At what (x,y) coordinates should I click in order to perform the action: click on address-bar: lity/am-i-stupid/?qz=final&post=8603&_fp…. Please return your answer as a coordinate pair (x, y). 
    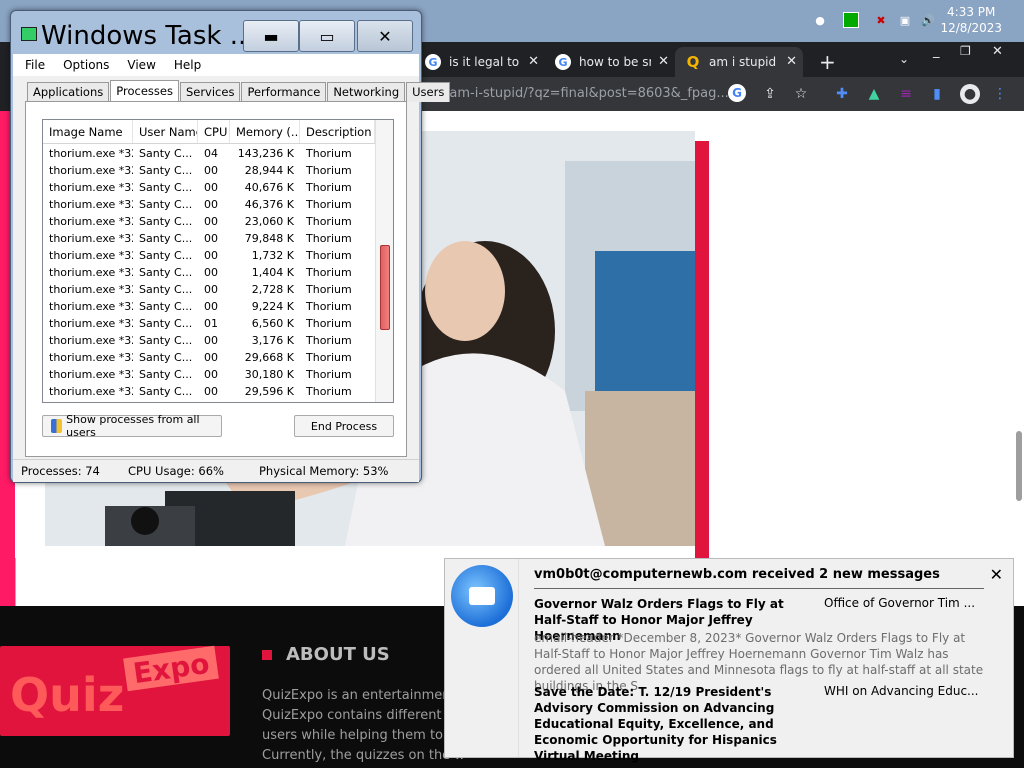
    Looking at the image, I should click on (575, 94).